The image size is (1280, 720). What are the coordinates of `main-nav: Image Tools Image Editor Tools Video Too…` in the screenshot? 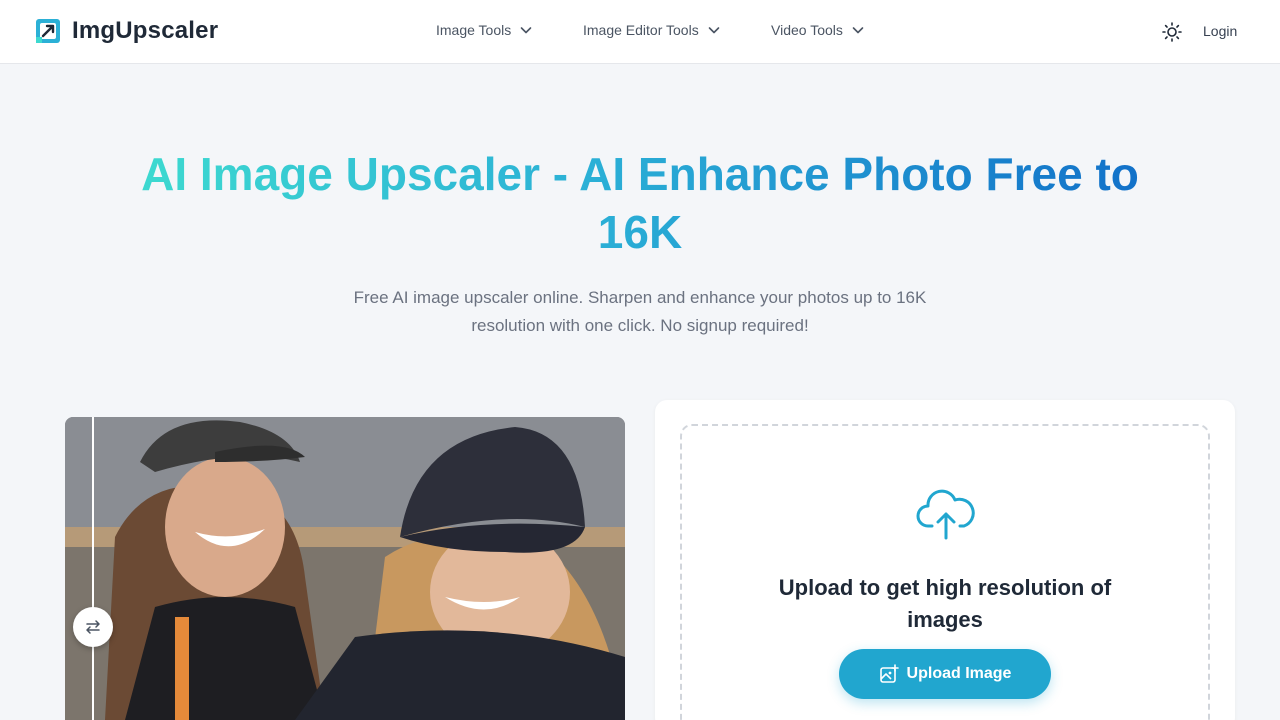 It's located at (640, 32).